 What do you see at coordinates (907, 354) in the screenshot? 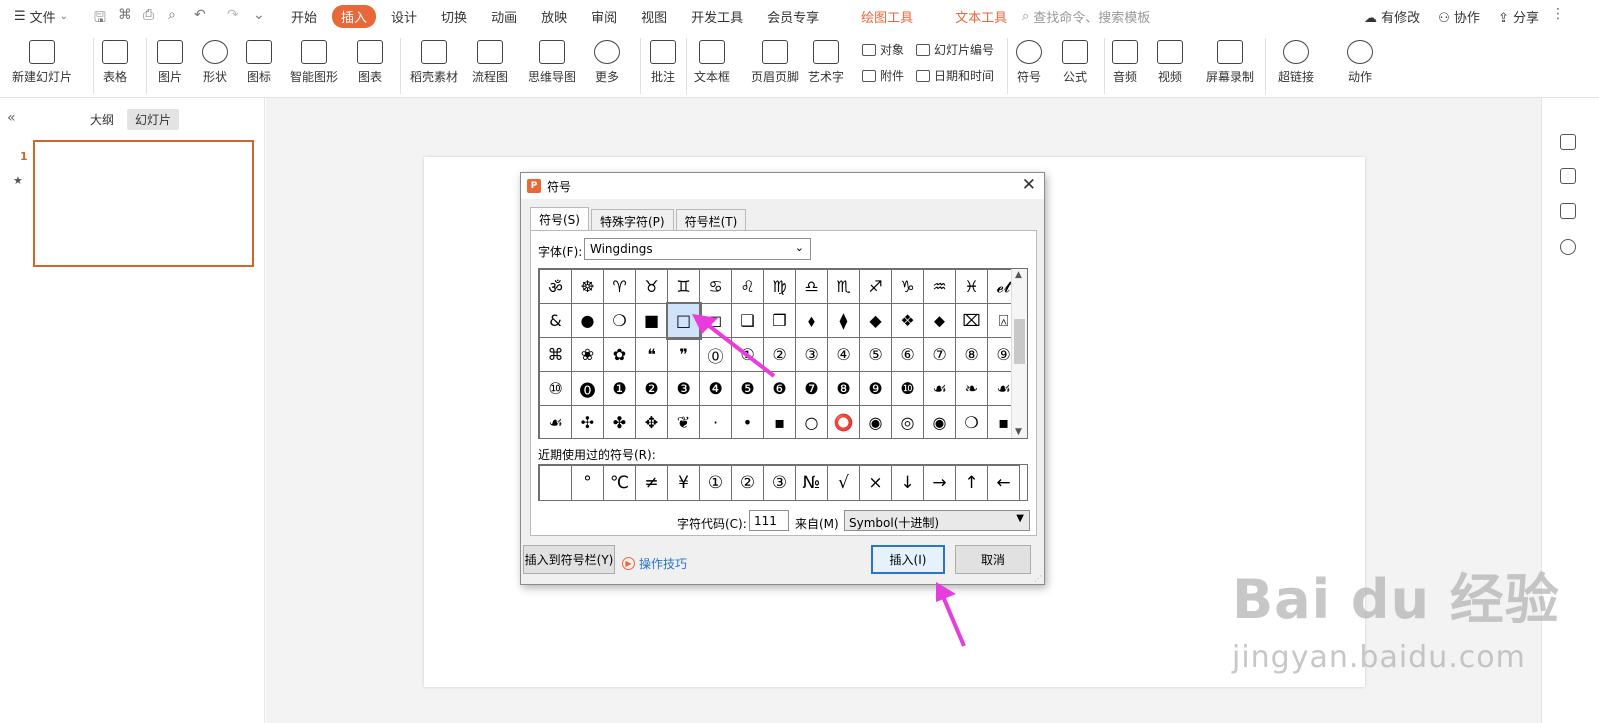
I see `symbol-cell: ⑥` at bounding box center [907, 354].